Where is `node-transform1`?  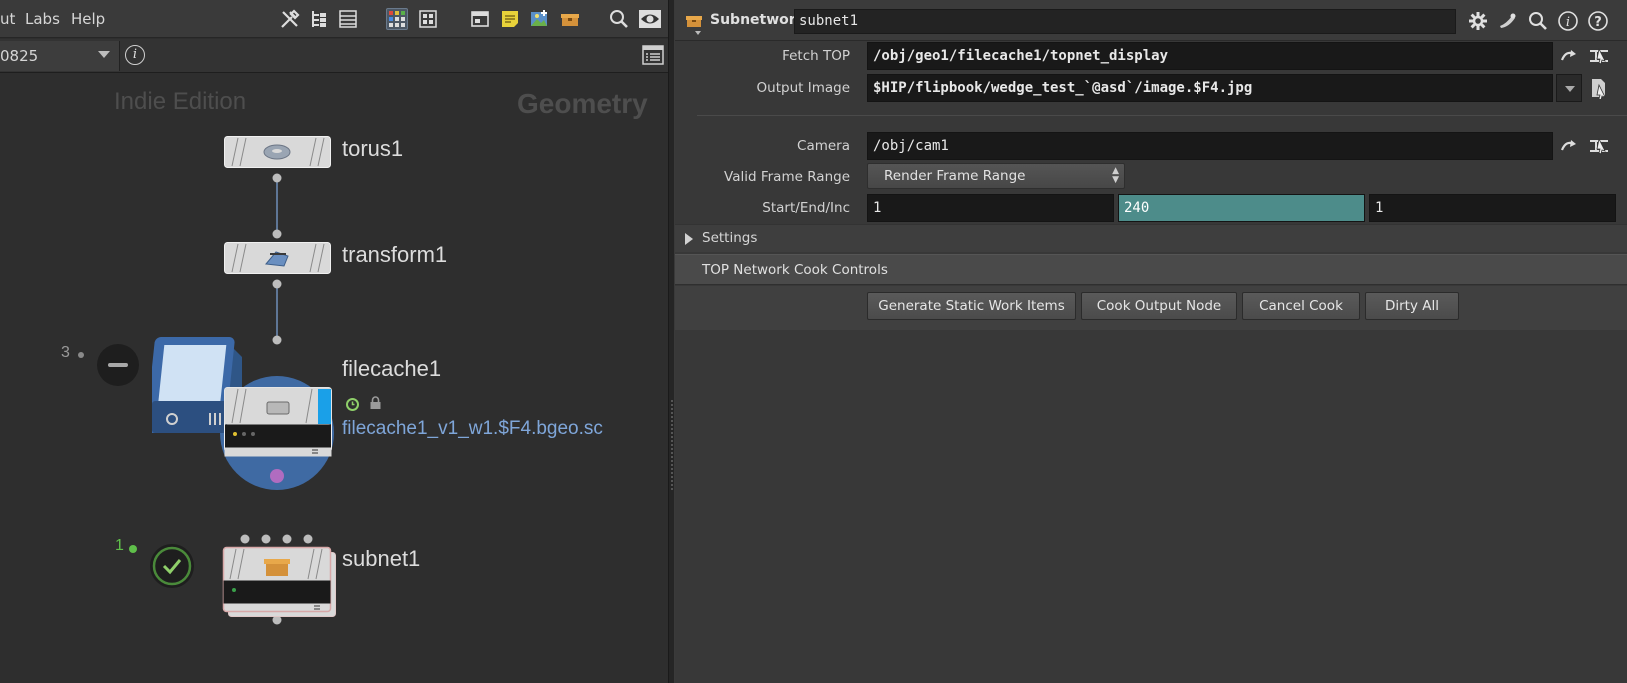 node-transform1 is located at coordinates (277, 258).